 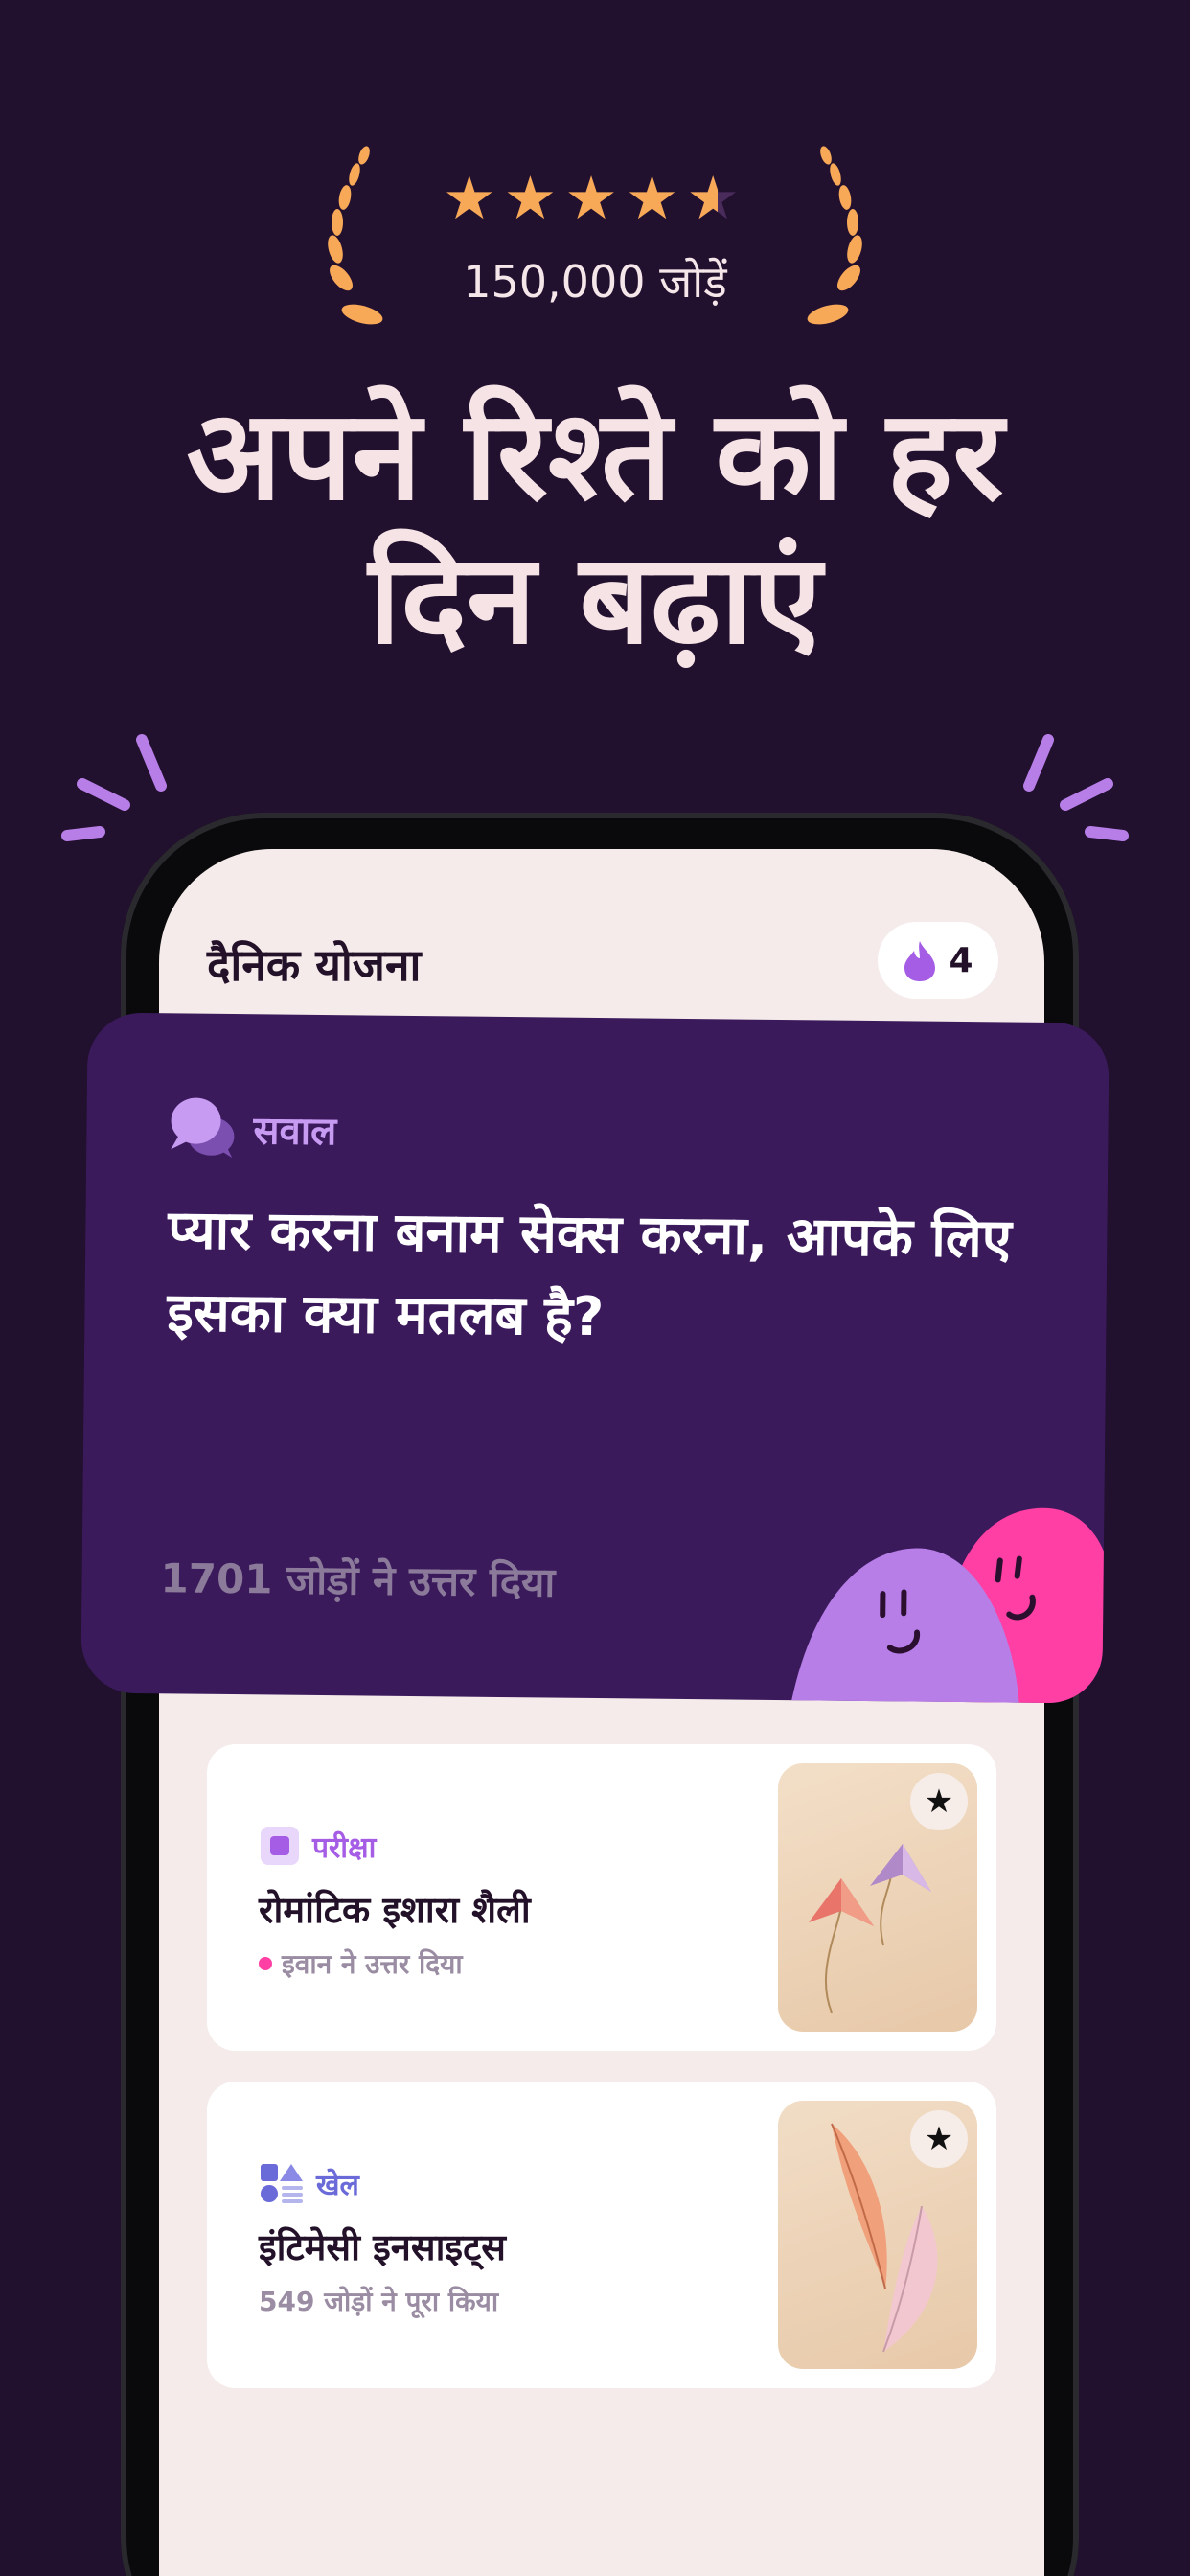 What do you see at coordinates (920, 961) in the screenshot?
I see `flame-icon` at bounding box center [920, 961].